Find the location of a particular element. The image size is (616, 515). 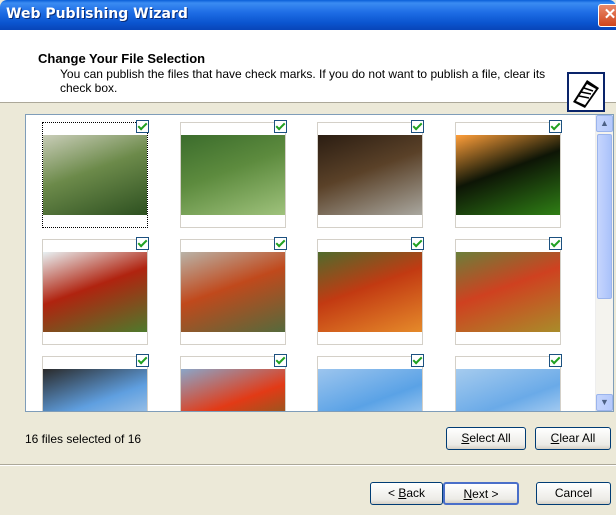

chevron-up-icon: ▲ is located at coordinates (604, 123).